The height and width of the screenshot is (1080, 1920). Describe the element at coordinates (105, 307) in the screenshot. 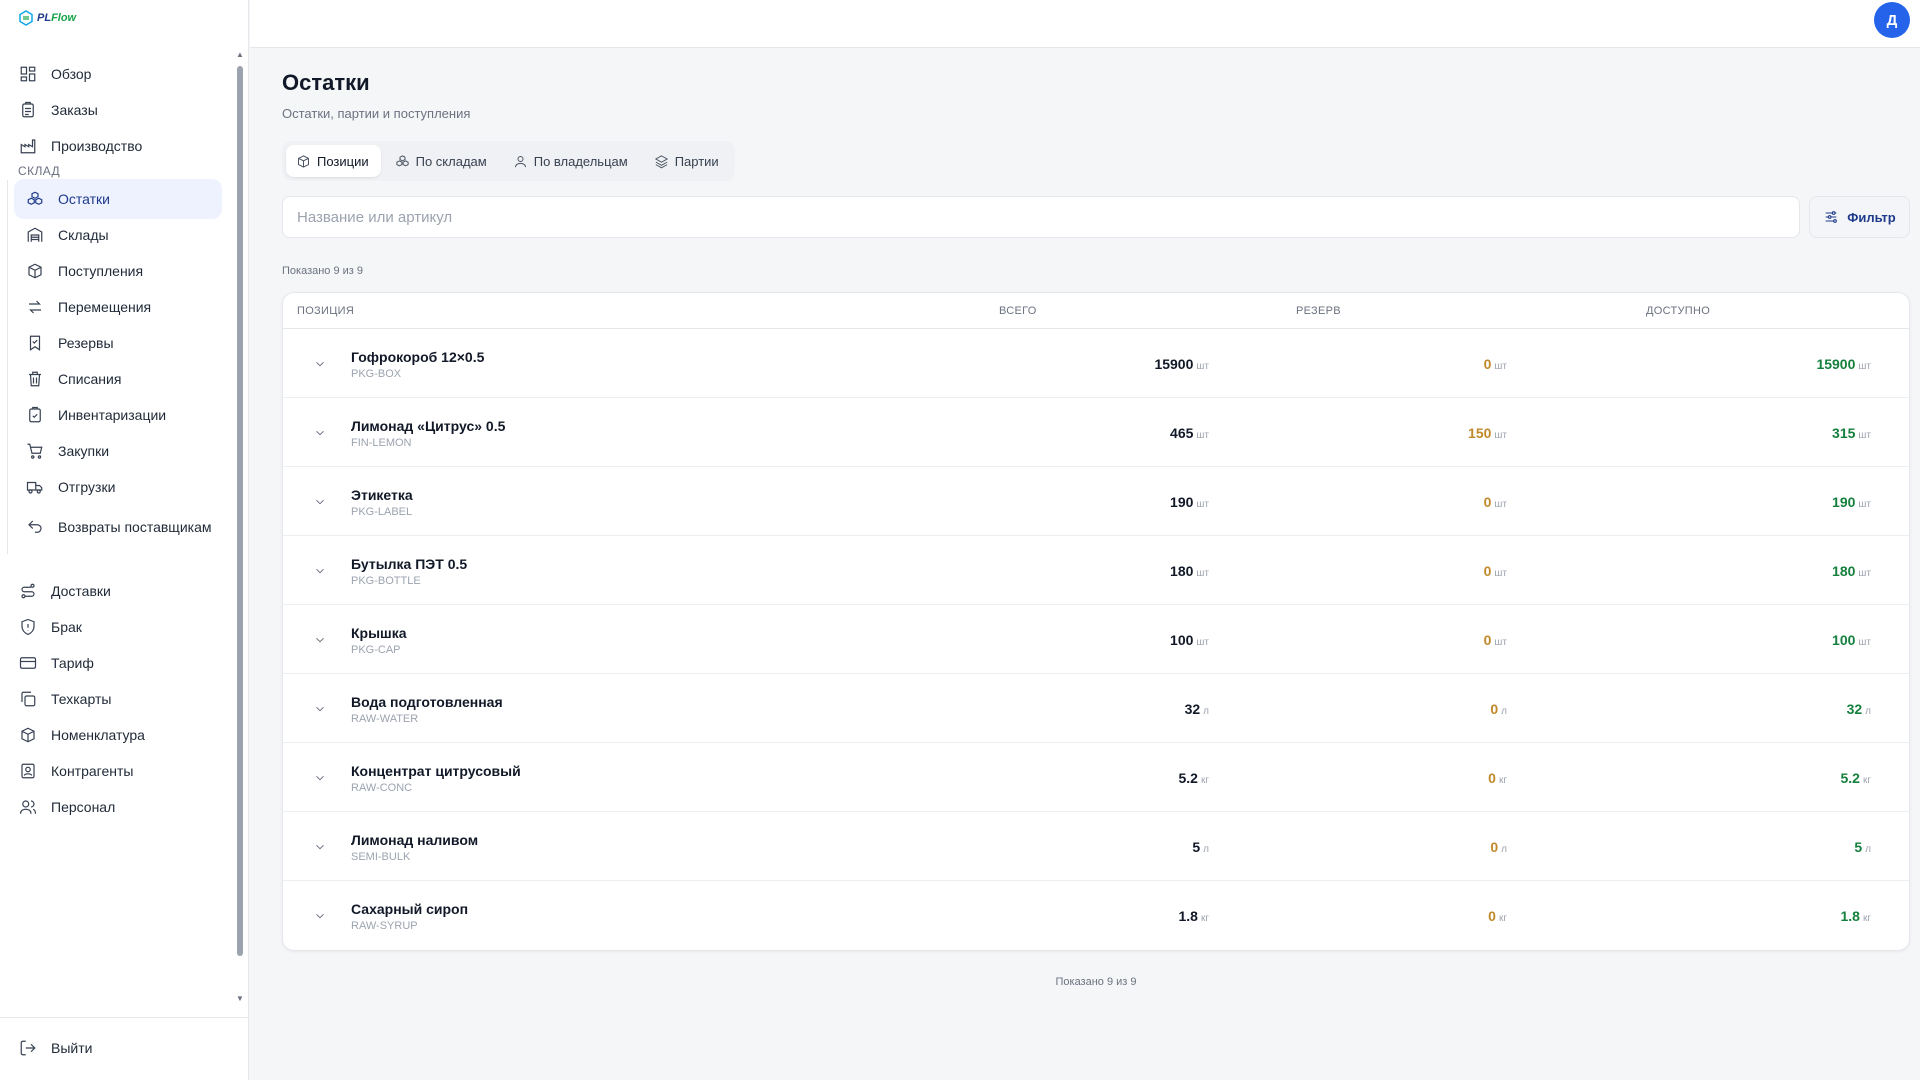

I see `sidebar-item-label: Перемещения` at that location.